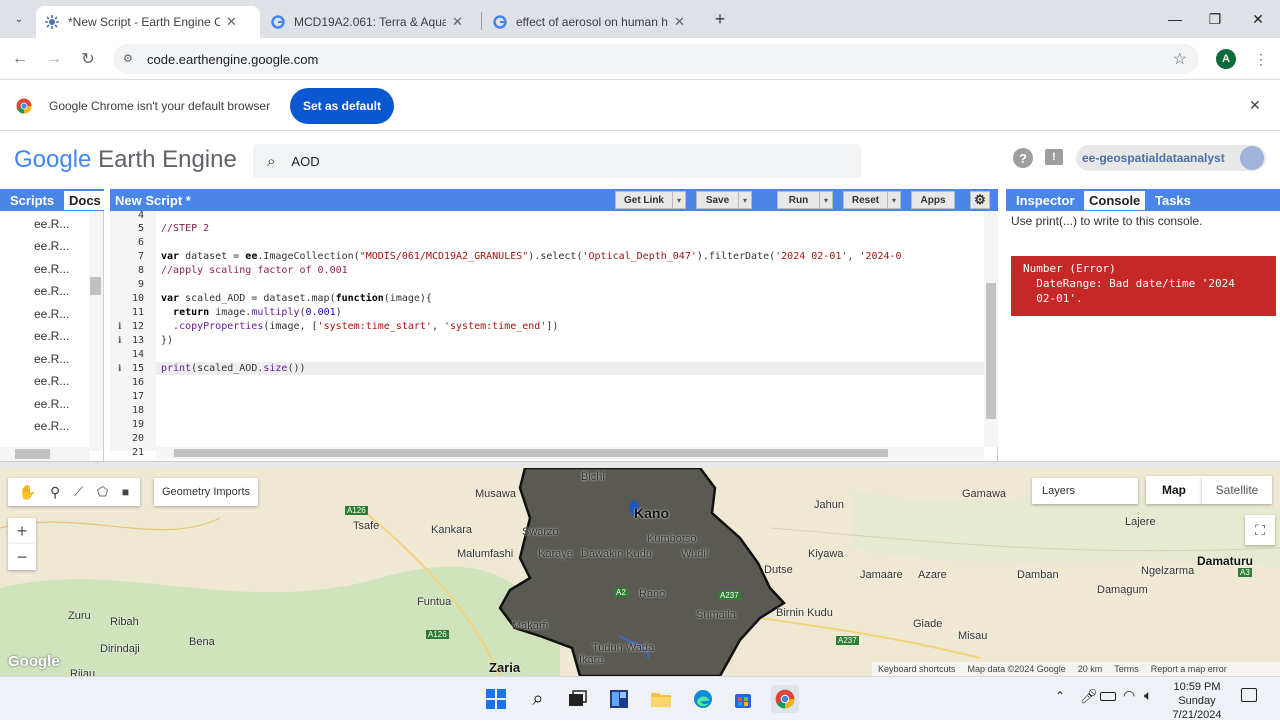 This screenshot has height=722, width=1280. I want to click on close-window-button: ✕, so click(1258, 19).